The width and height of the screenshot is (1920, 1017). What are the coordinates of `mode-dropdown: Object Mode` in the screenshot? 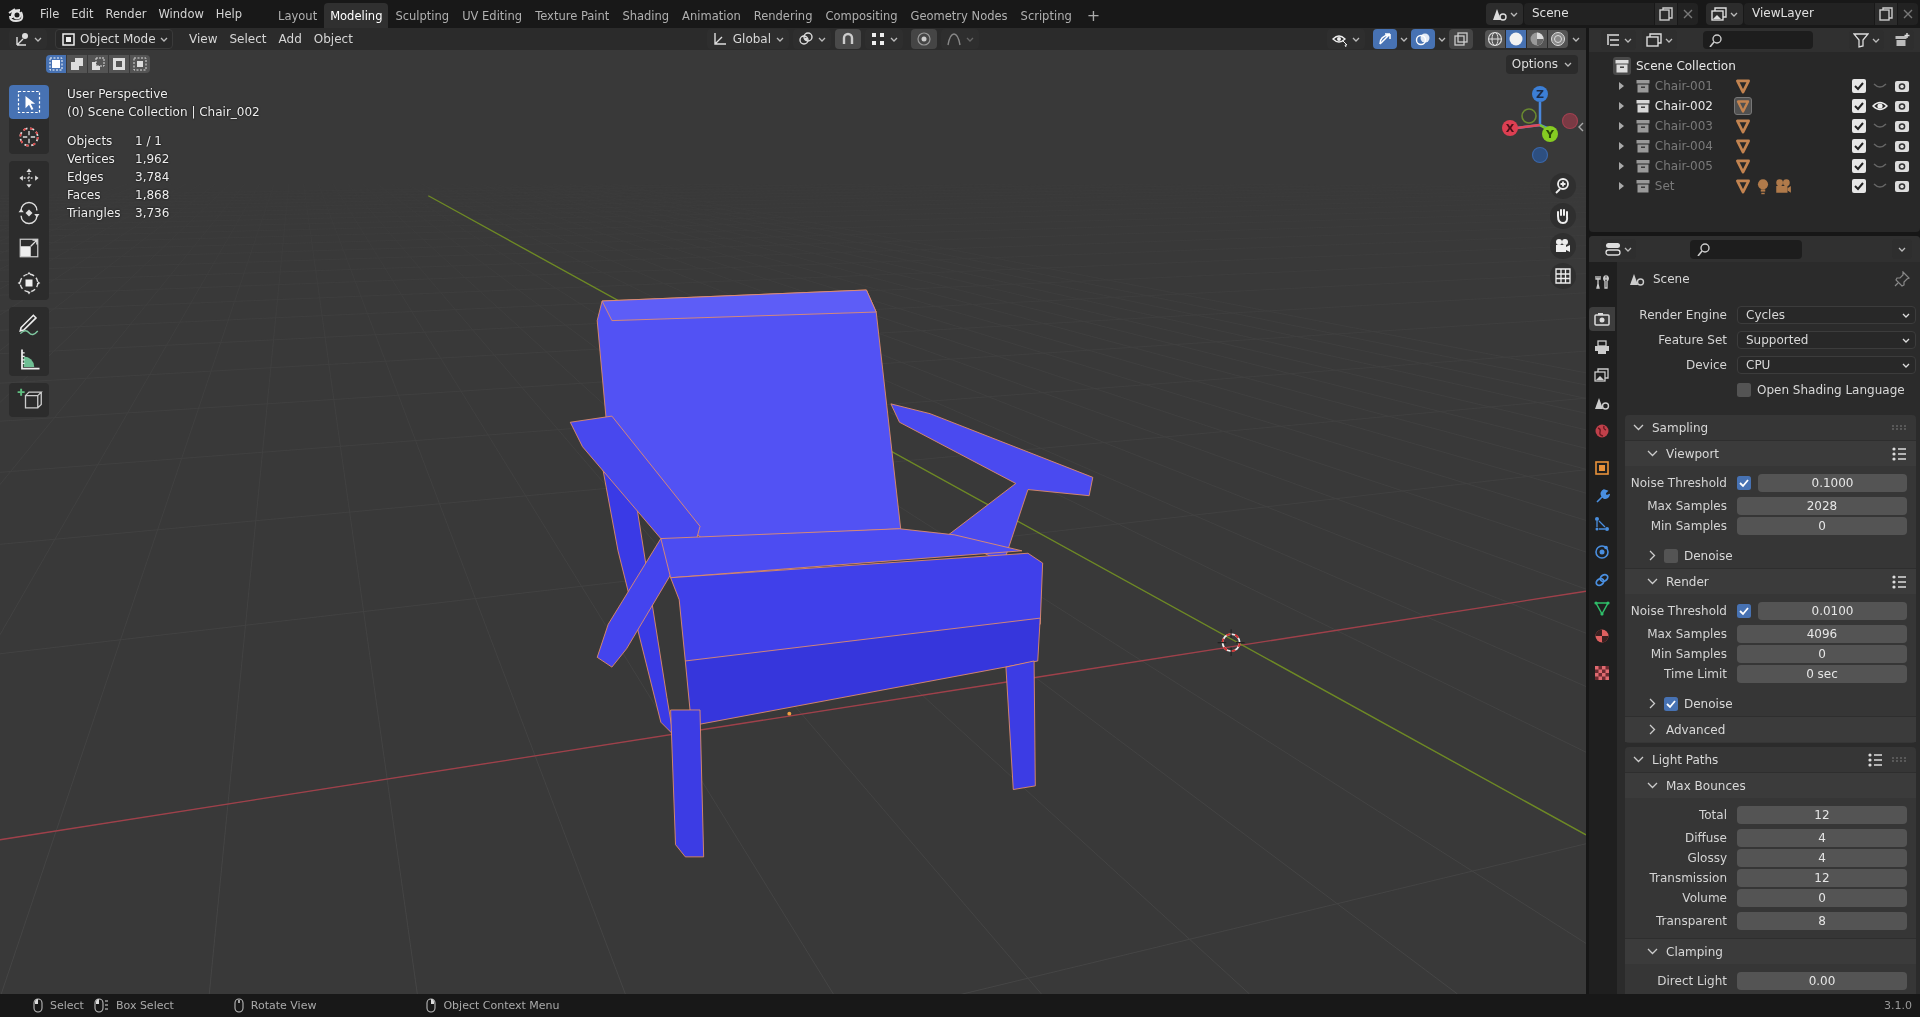 It's located at (114, 39).